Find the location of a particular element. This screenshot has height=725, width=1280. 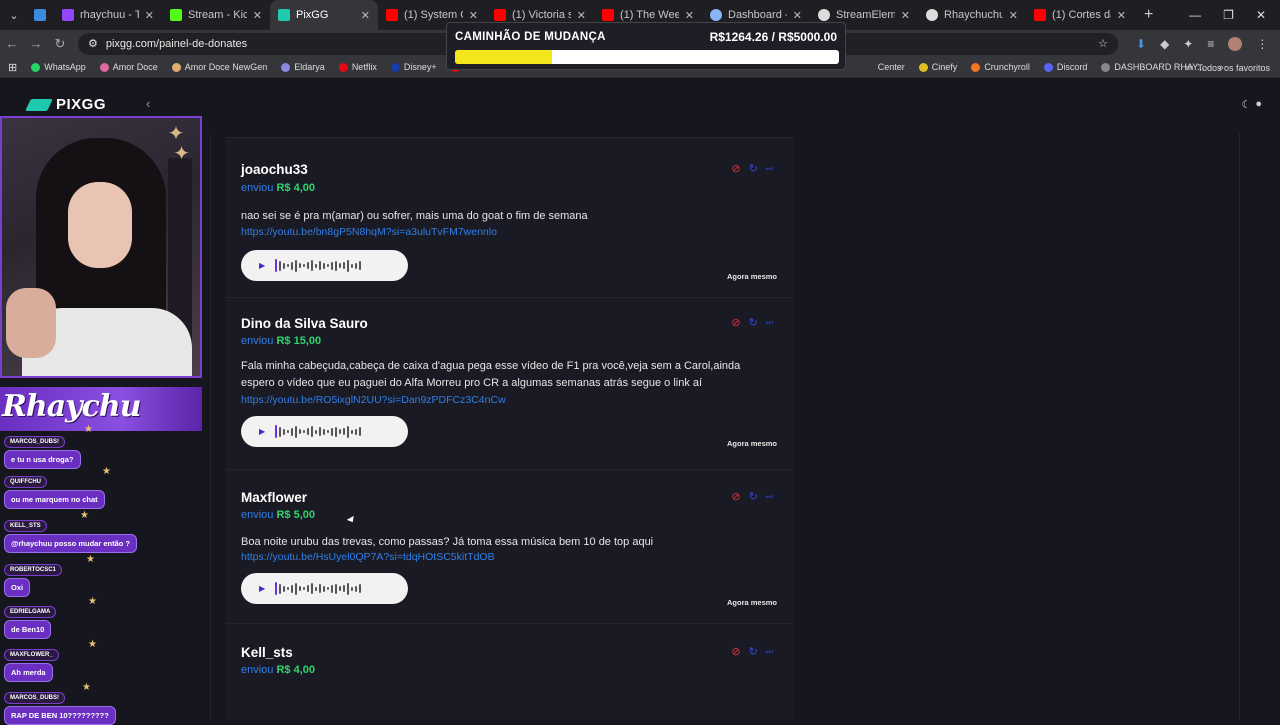

bookmark-cinefy: Cinefy is located at coordinates (937, 67).